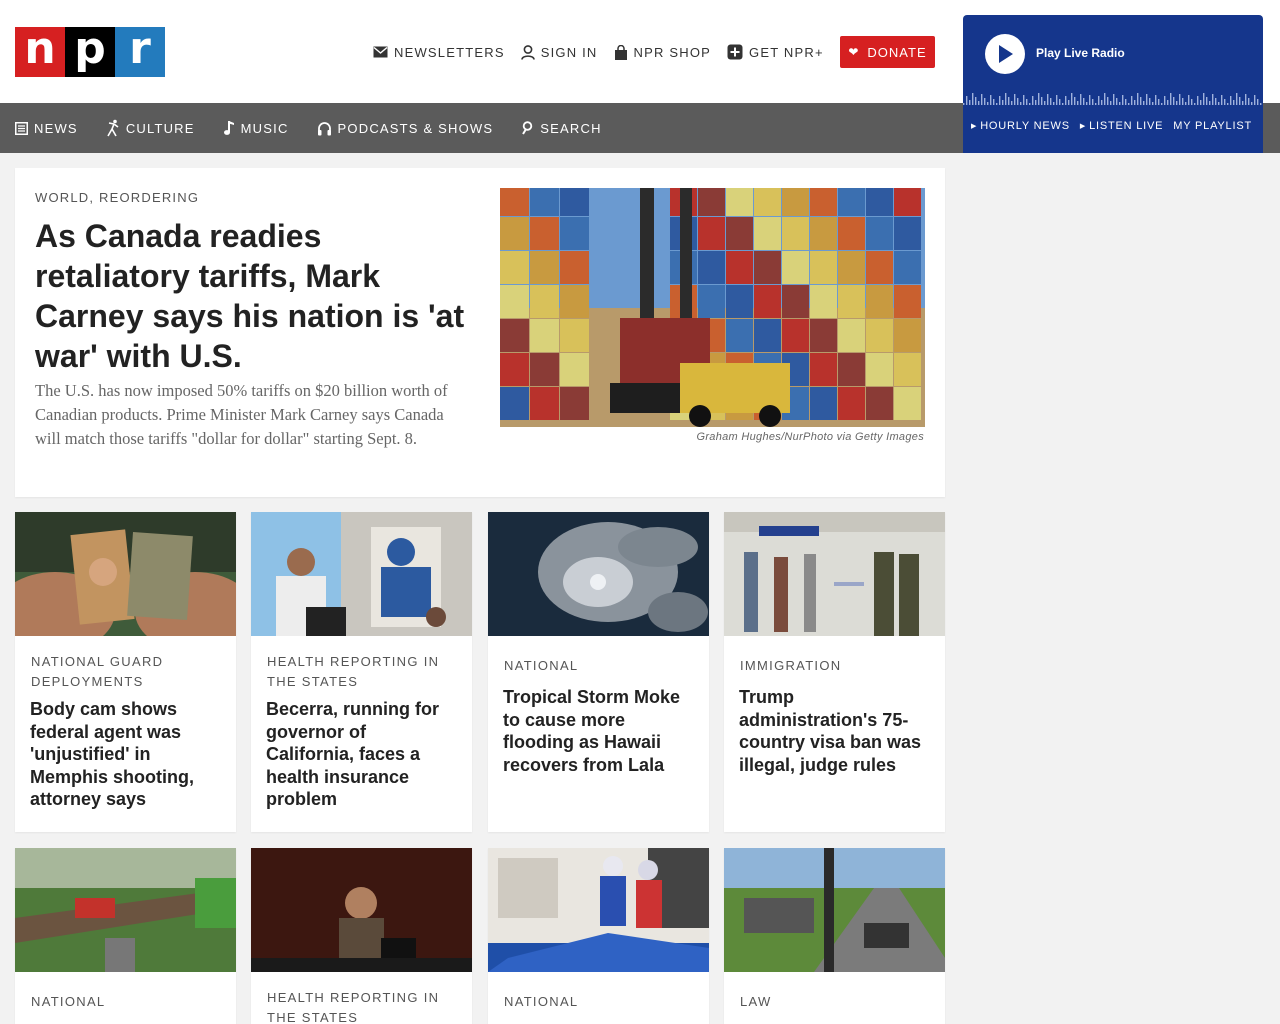  I want to click on listen-live-label: LISTEN LIVE, so click(1126, 126).